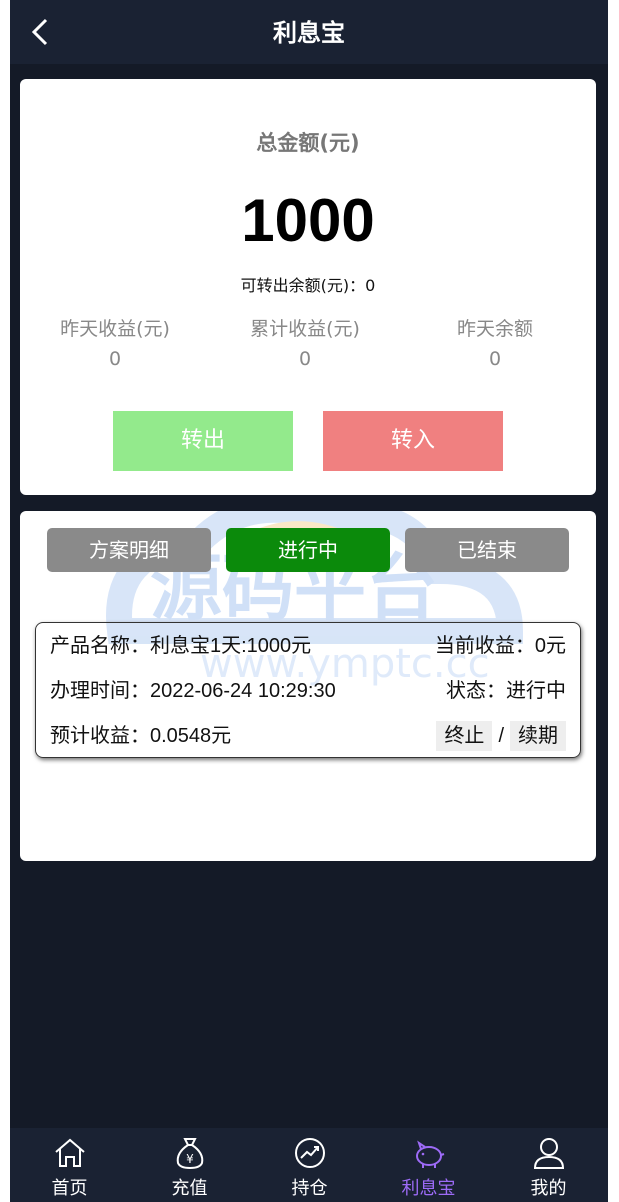 This screenshot has height=1202, width=619. What do you see at coordinates (500, 646) in the screenshot?
I see `current-income: 当前收益：0元` at bounding box center [500, 646].